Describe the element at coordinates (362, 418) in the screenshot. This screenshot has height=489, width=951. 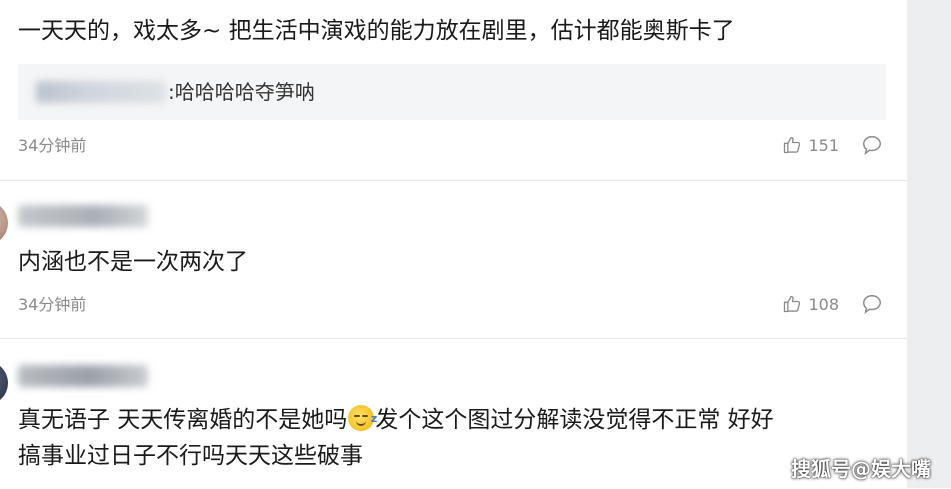
I see `sleepy-emoji-icon: z` at that location.